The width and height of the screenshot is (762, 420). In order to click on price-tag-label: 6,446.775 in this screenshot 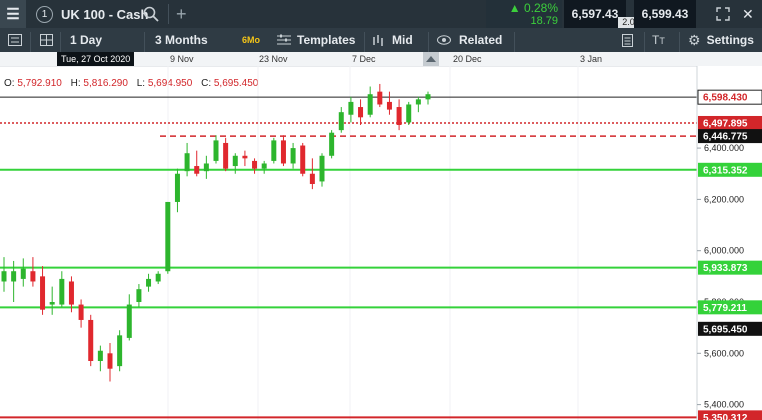, I will do `click(725, 137)`.